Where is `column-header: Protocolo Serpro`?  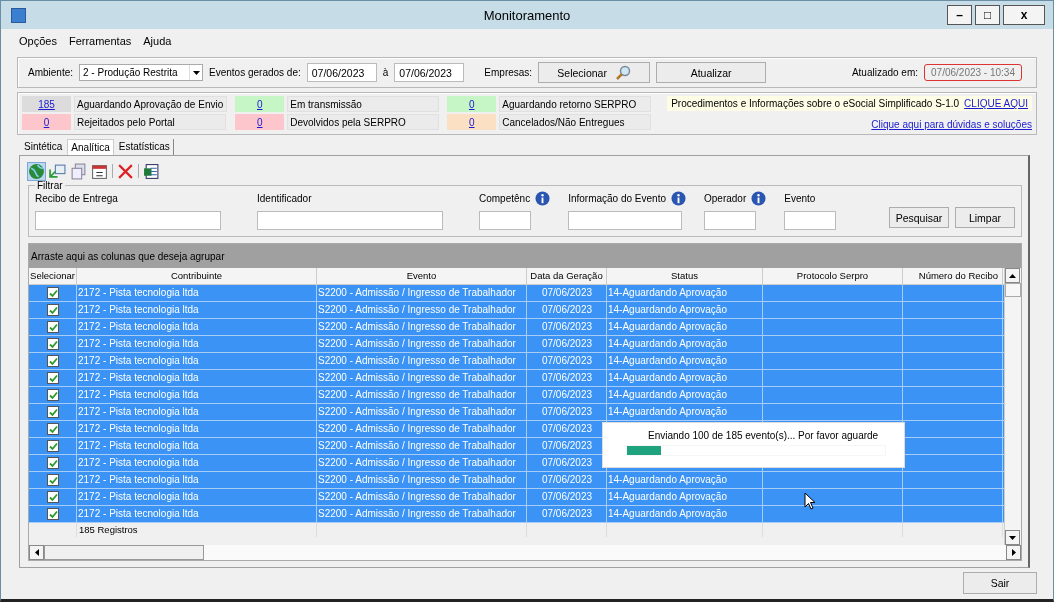
column-header: Protocolo Serpro is located at coordinates (833, 276).